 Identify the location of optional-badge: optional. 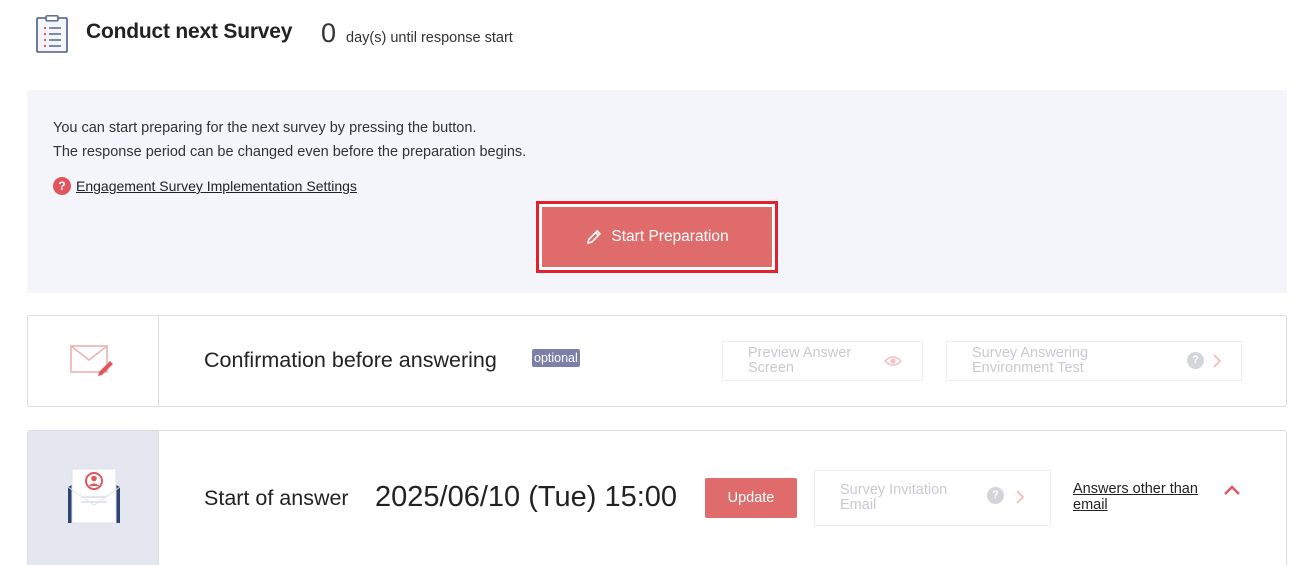
(556, 358).